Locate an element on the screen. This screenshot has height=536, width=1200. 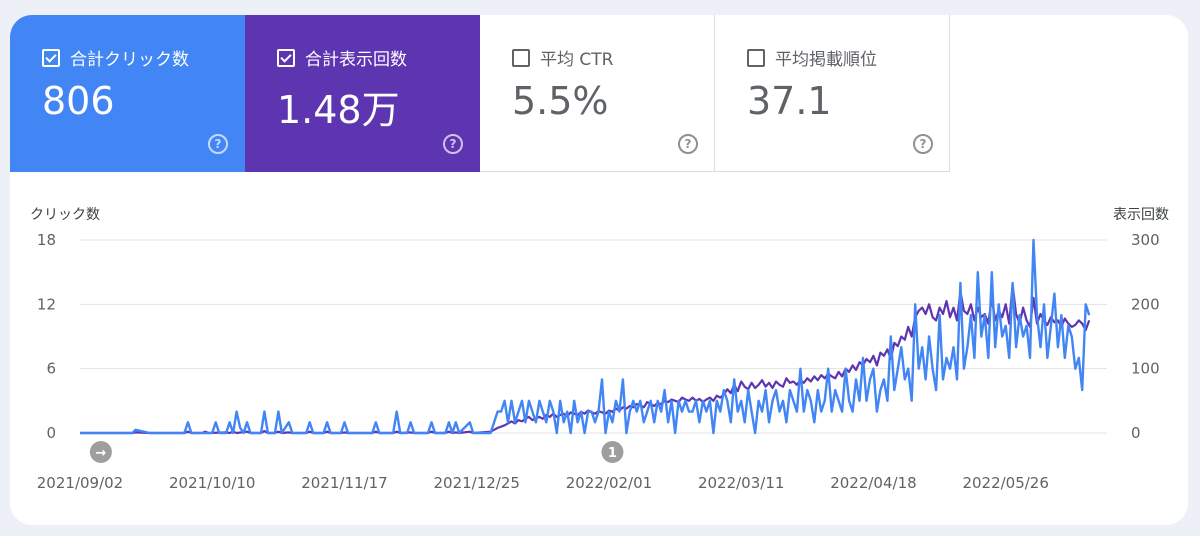
x-axis-tick-label: 2021/11/17 is located at coordinates (344, 483).